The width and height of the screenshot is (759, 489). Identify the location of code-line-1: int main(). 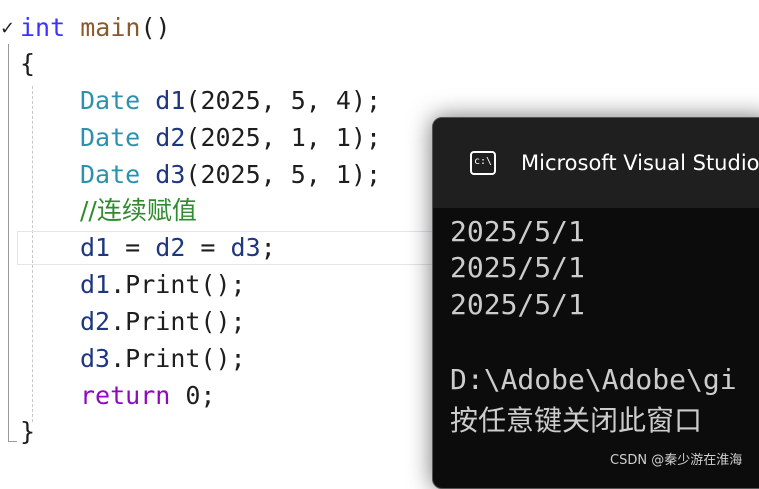
(95, 28).